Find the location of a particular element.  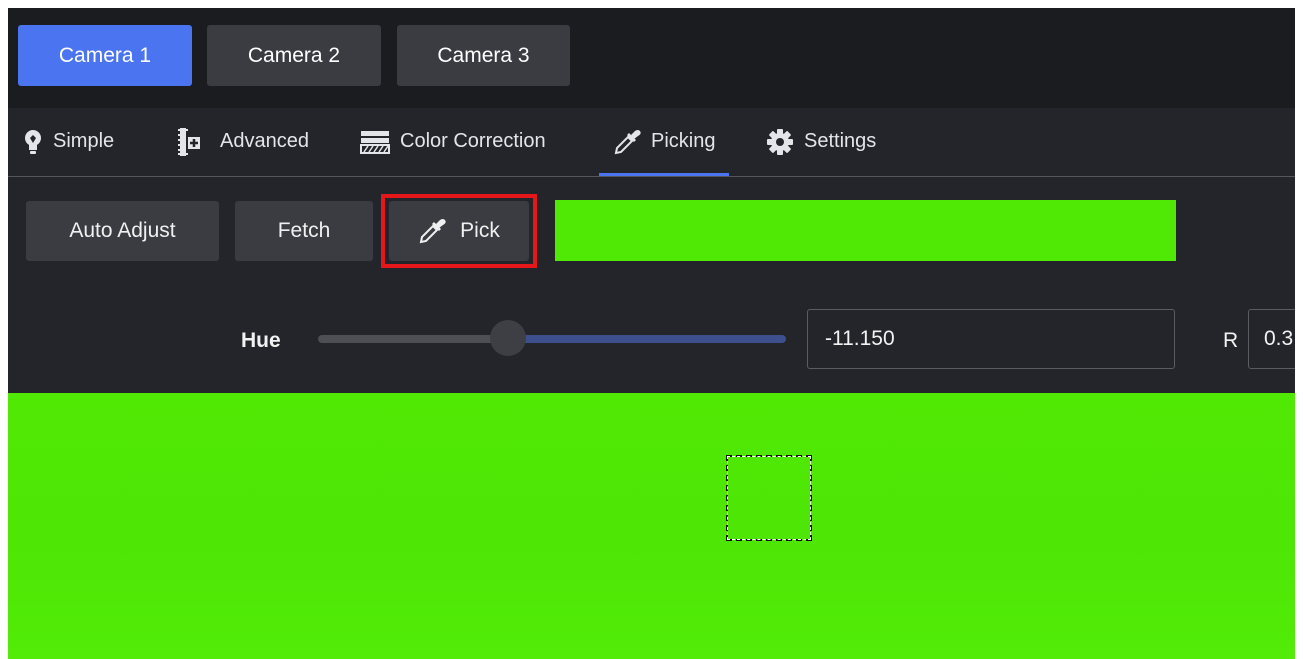

tab-settings-label: Settings is located at coordinates (840, 141).